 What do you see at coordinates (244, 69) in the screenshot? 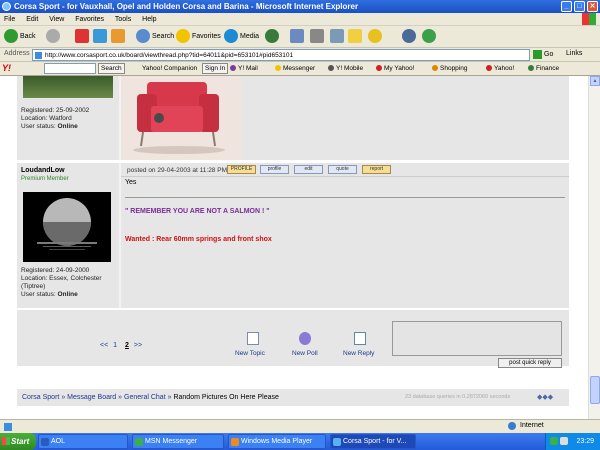
I see `yahoo-mail-link: Y! Mail` at bounding box center [244, 69].